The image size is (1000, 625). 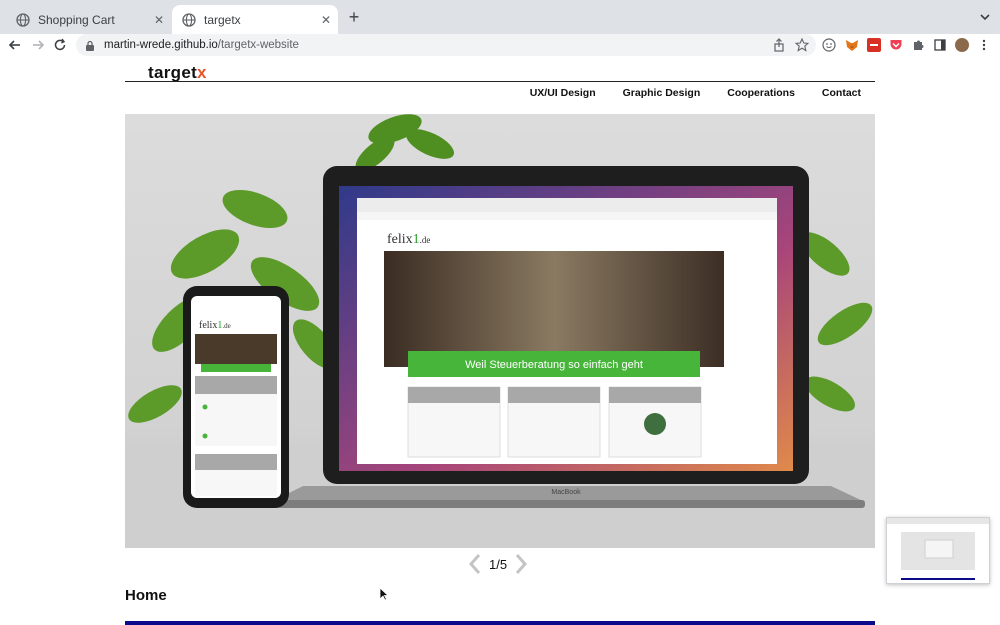 What do you see at coordinates (384, 594) in the screenshot?
I see `mouse-cursor-icon` at bounding box center [384, 594].